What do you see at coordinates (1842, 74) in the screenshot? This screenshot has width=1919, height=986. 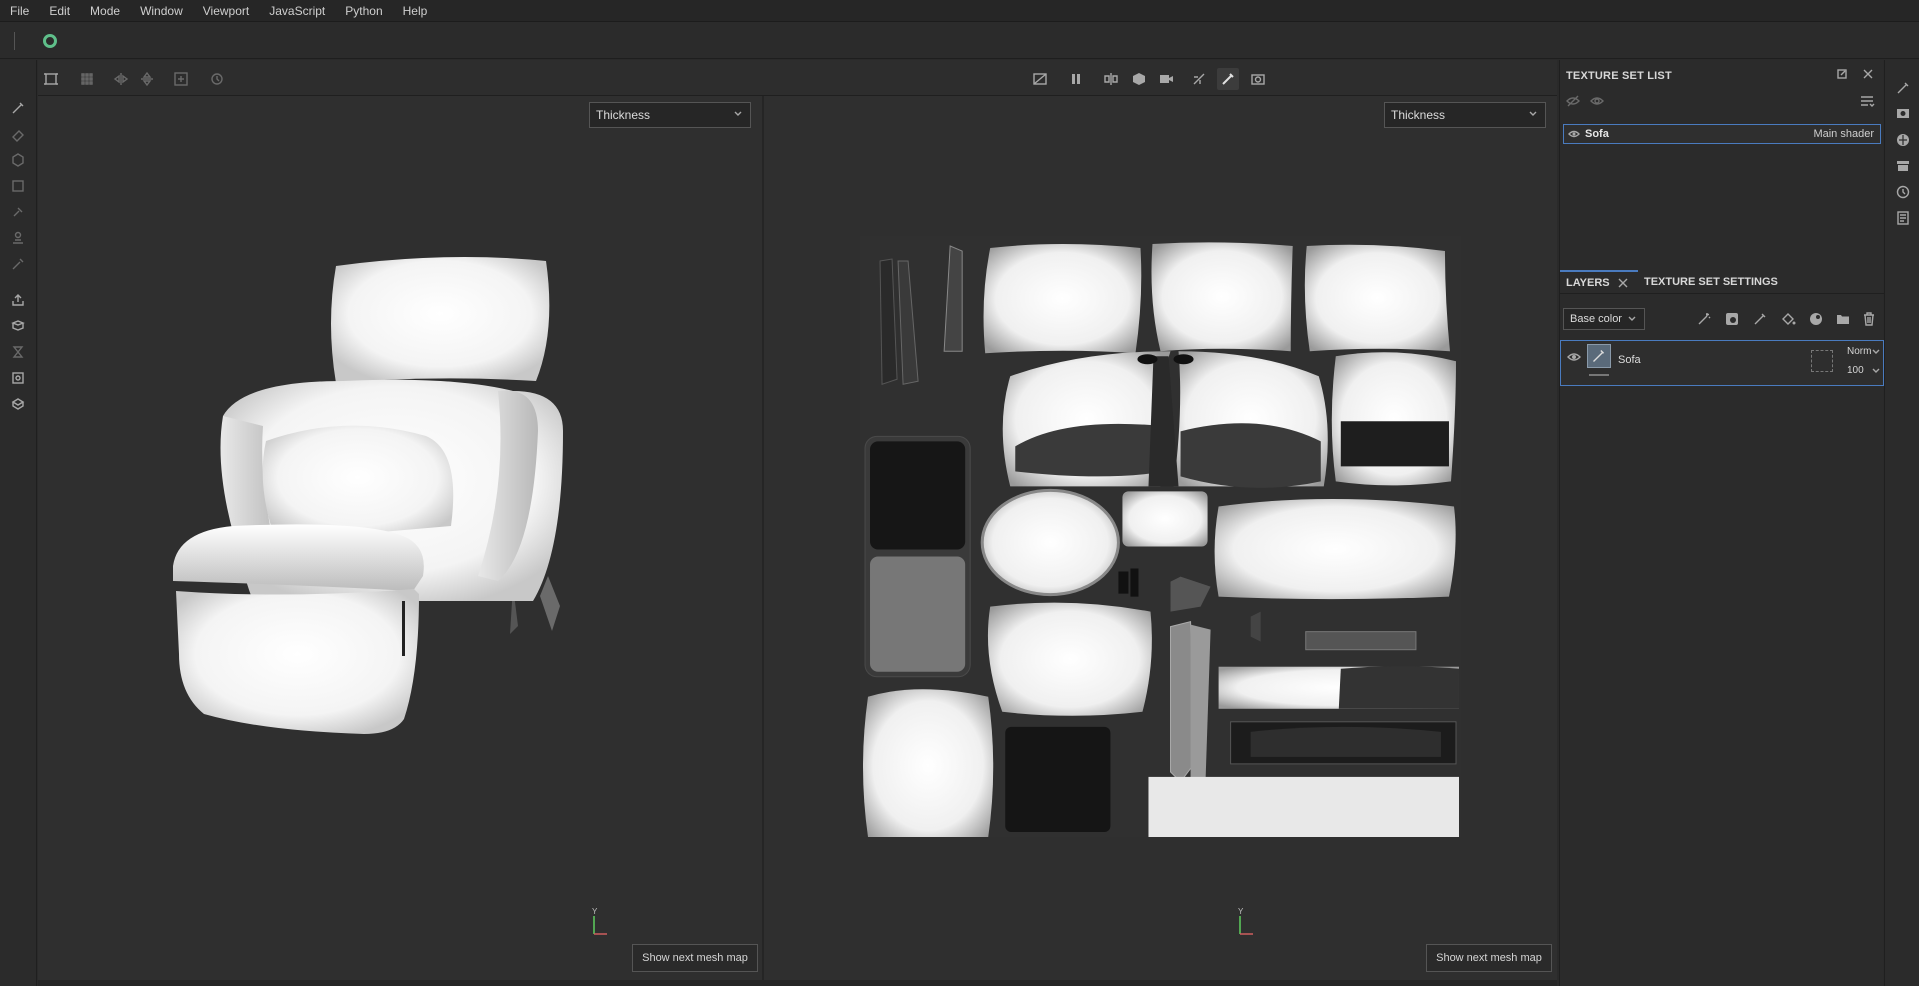 I see `undock-icon` at bounding box center [1842, 74].